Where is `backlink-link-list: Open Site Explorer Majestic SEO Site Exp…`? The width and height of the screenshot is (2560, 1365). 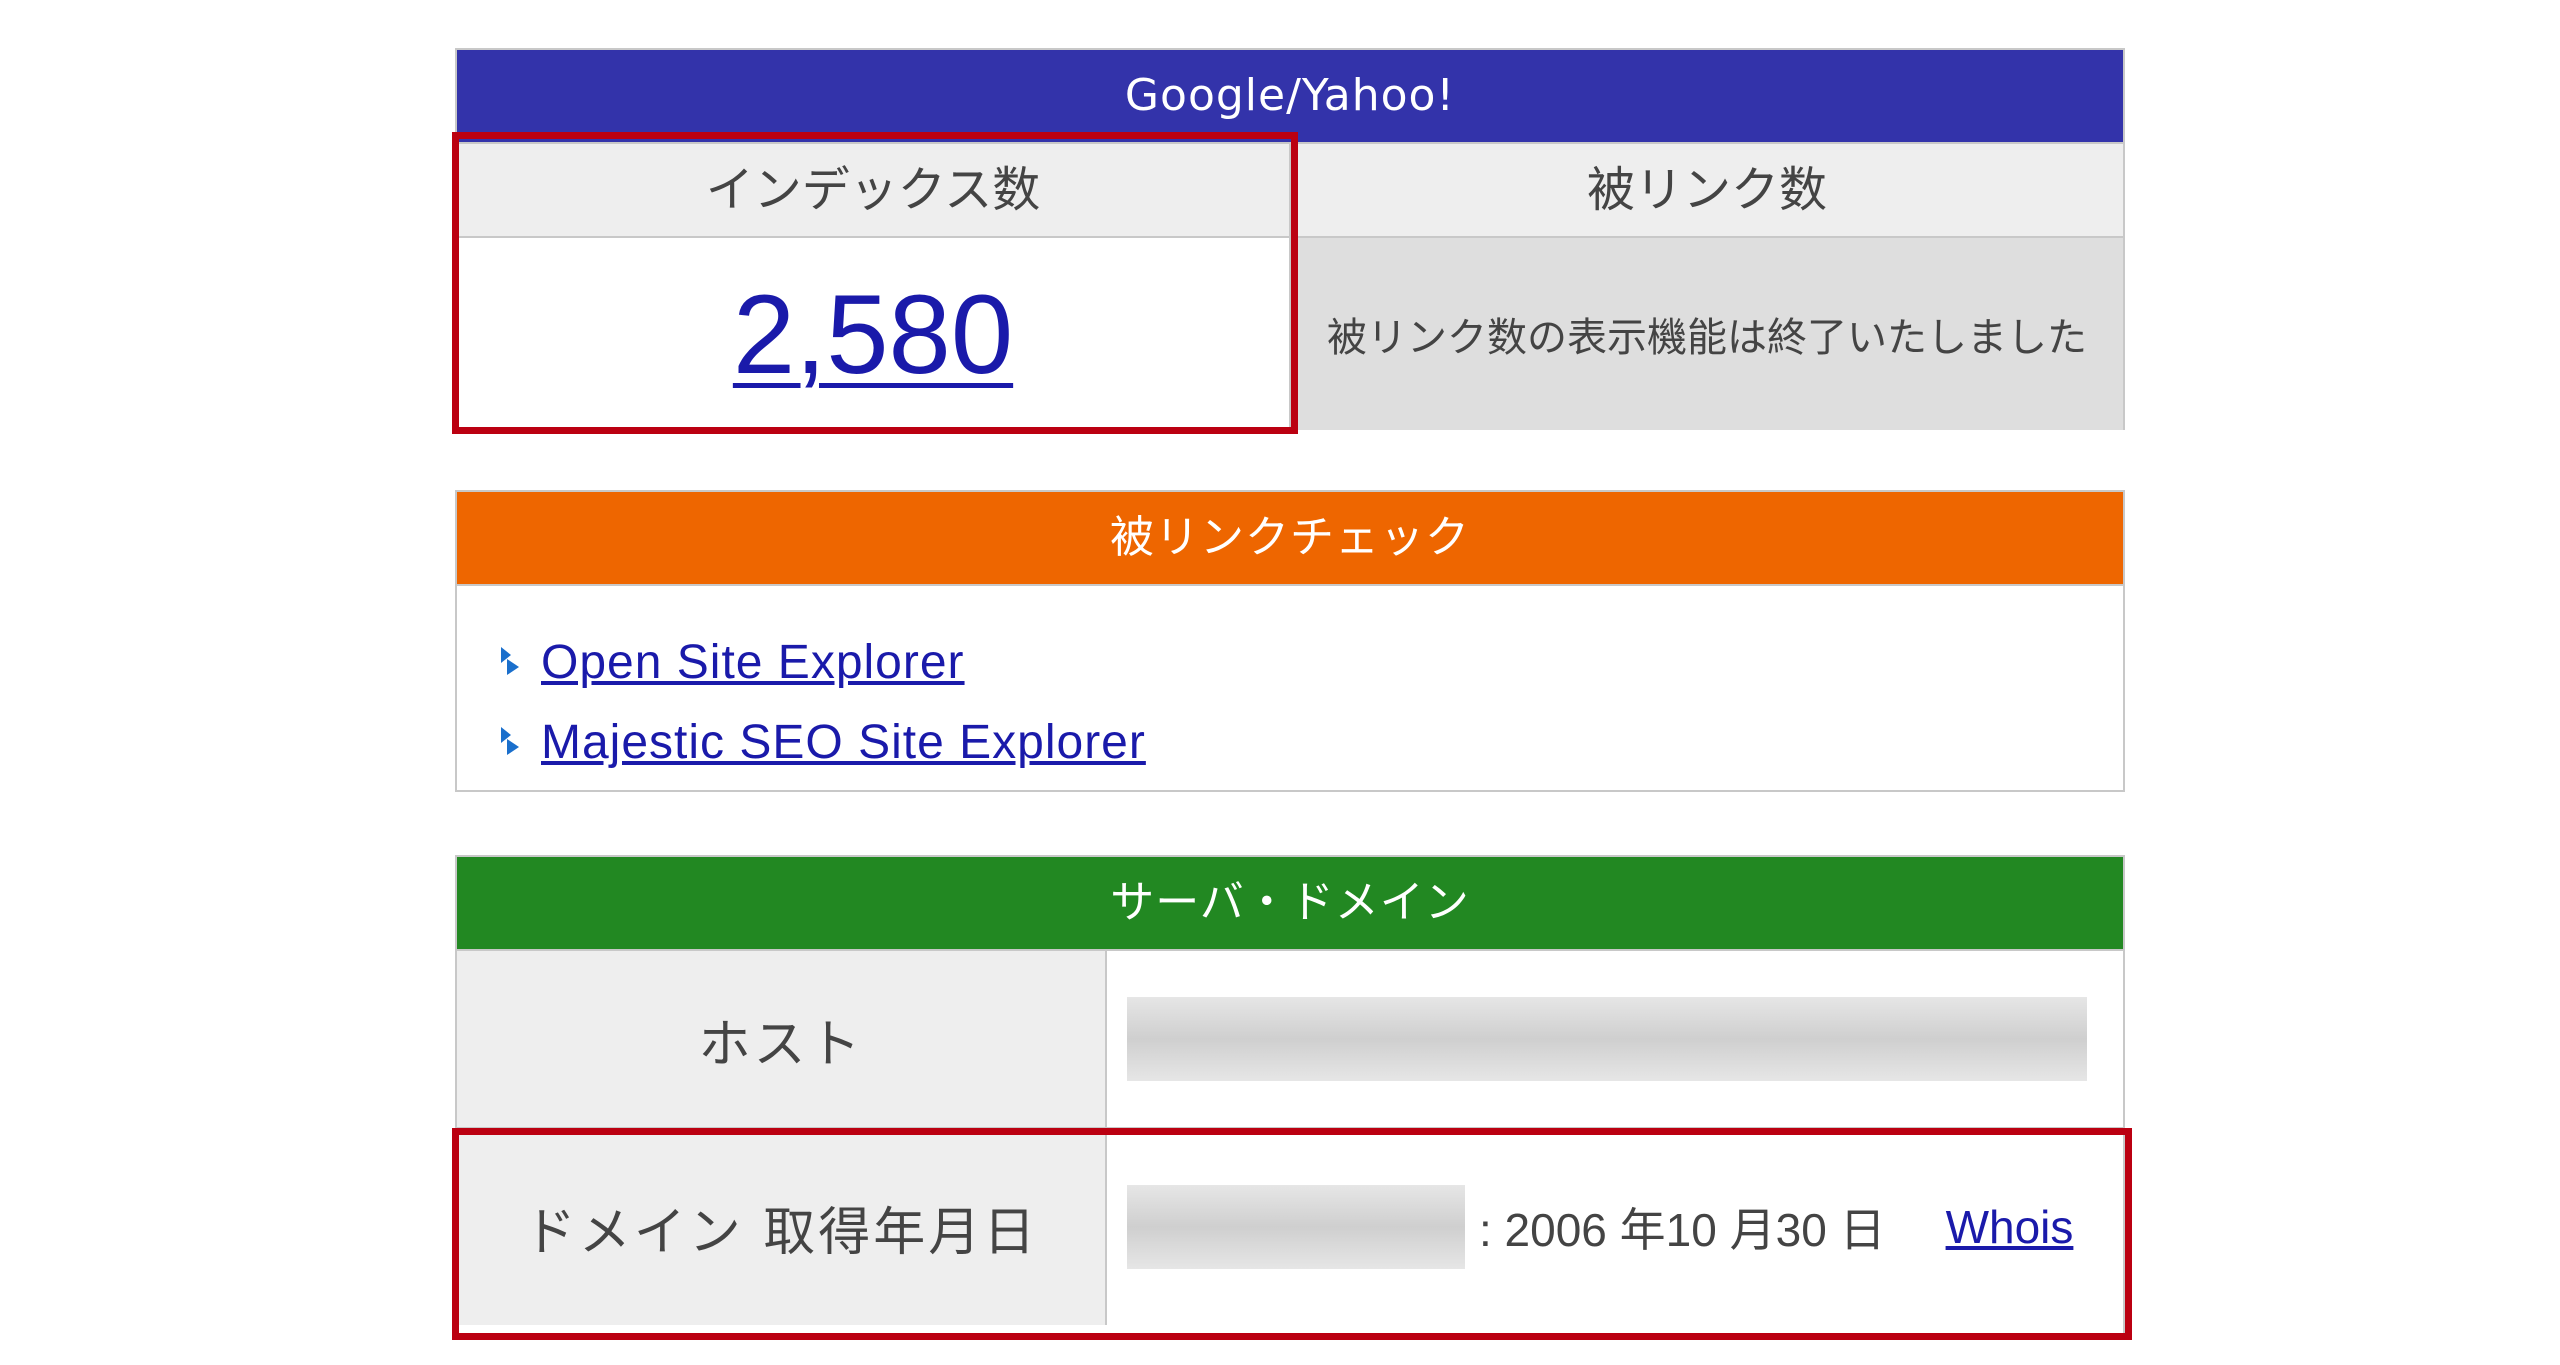
backlink-link-list: Open Site Explorer Majestic SEO Site Exp… is located at coordinates (1290, 683).